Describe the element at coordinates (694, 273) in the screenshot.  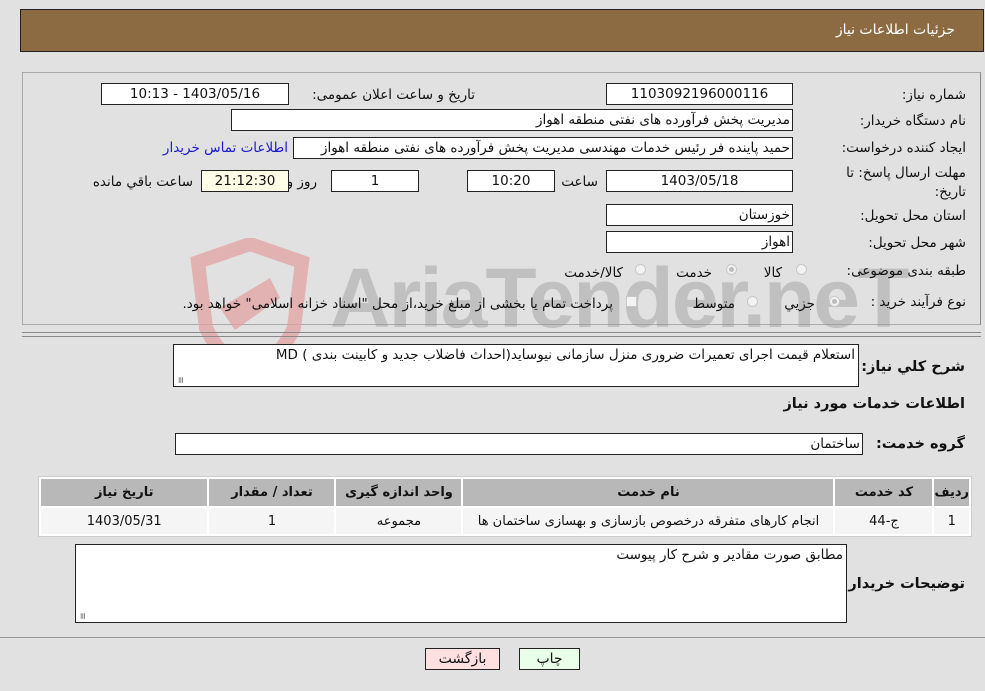
I see `category-option-service: خدمت` at that location.